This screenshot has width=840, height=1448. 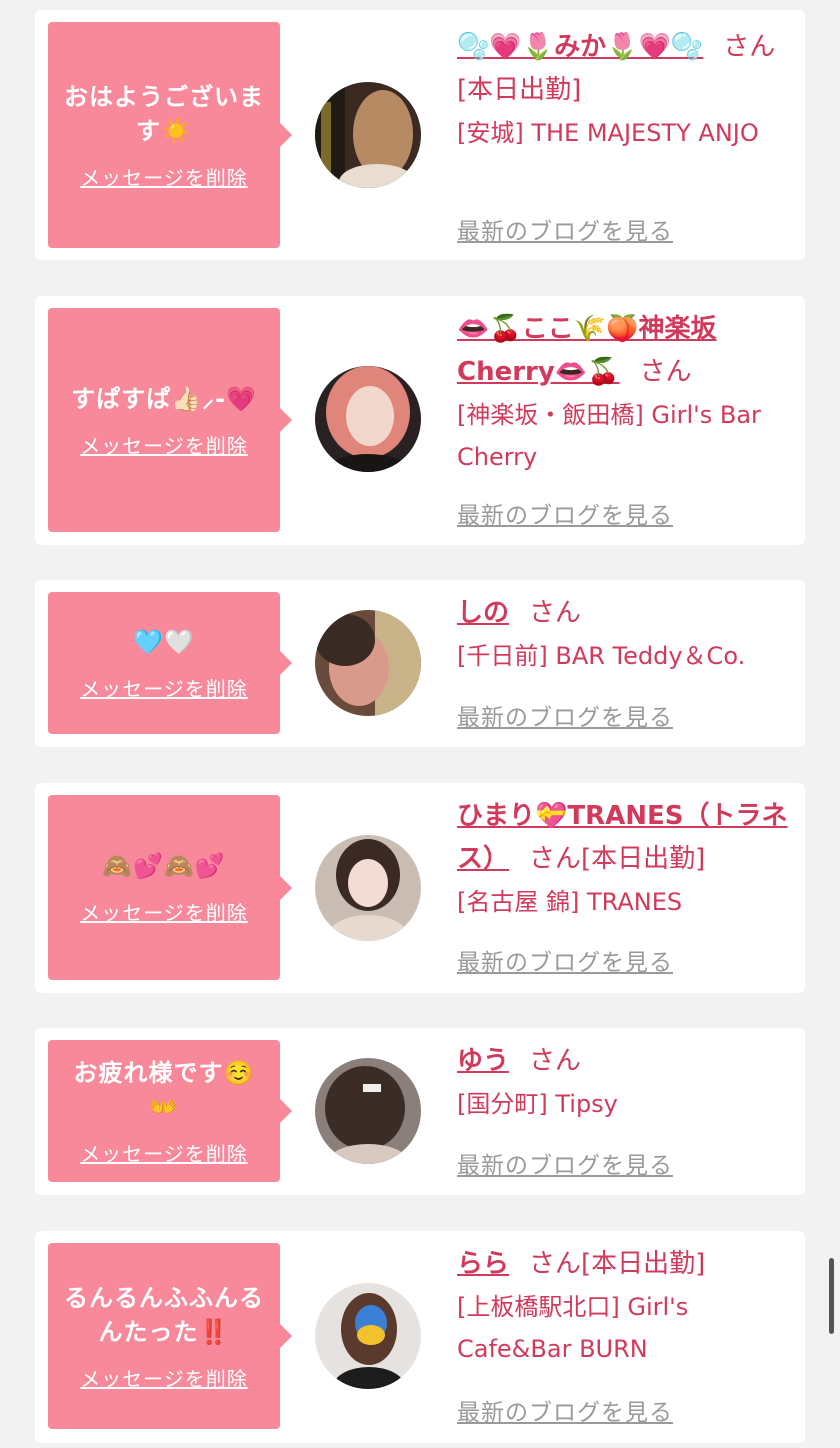 I want to click on message-text: 🩵🤍, so click(x=164, y=641).